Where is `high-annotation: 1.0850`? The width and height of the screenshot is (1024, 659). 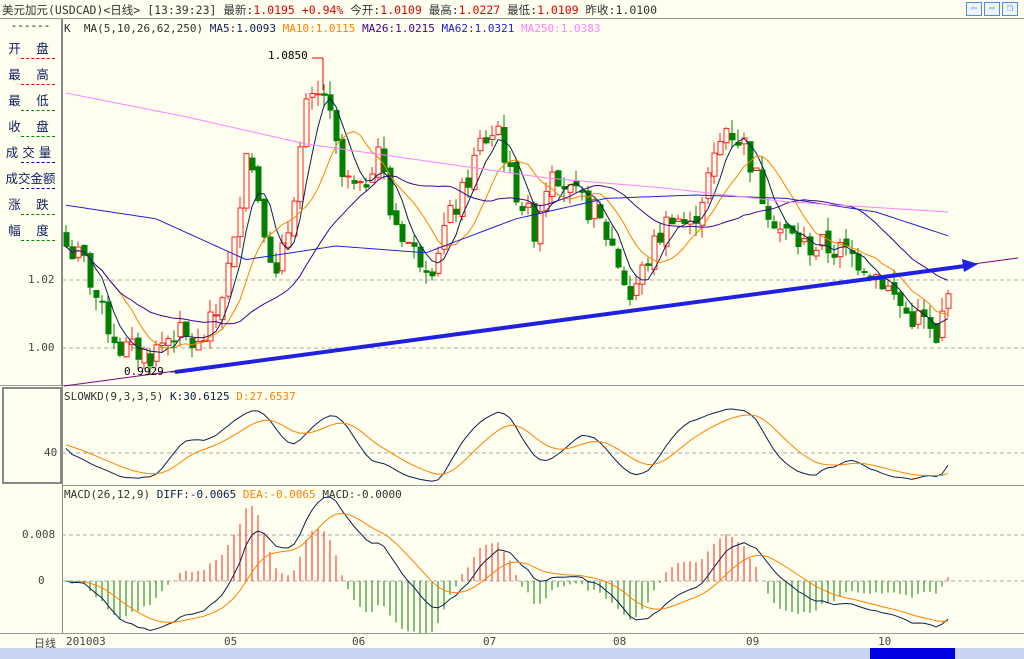 high-annotation: 1.0850 is located at coordinates (288, 55).